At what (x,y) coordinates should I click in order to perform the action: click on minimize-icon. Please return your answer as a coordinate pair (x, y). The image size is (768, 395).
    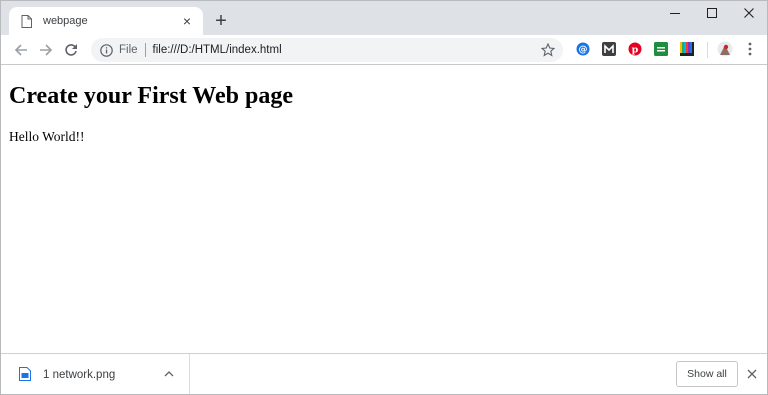
    Looking at the image, I should click on (675, 13).